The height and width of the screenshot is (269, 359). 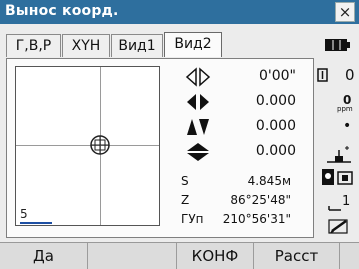 What do you see at coordinates (339, 154) in the screenshot?
I see `tilt-compensator-icon` at bounding box center [339, 154].